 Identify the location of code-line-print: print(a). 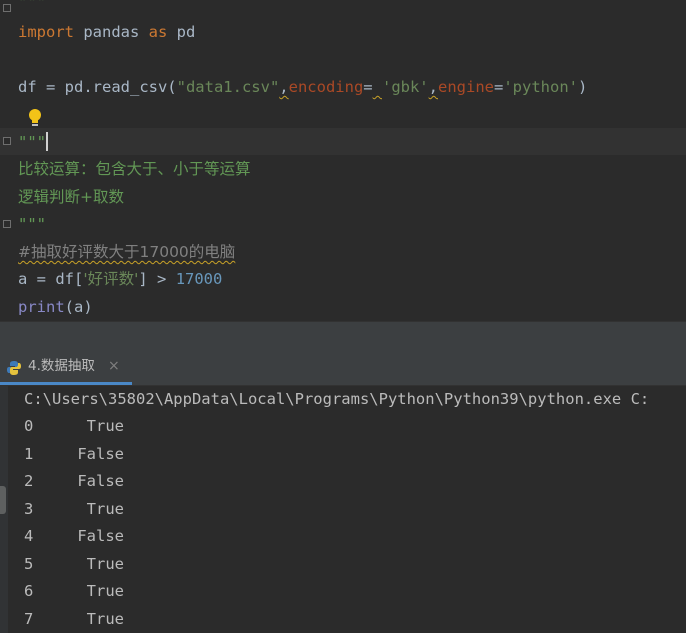
(55, 307).